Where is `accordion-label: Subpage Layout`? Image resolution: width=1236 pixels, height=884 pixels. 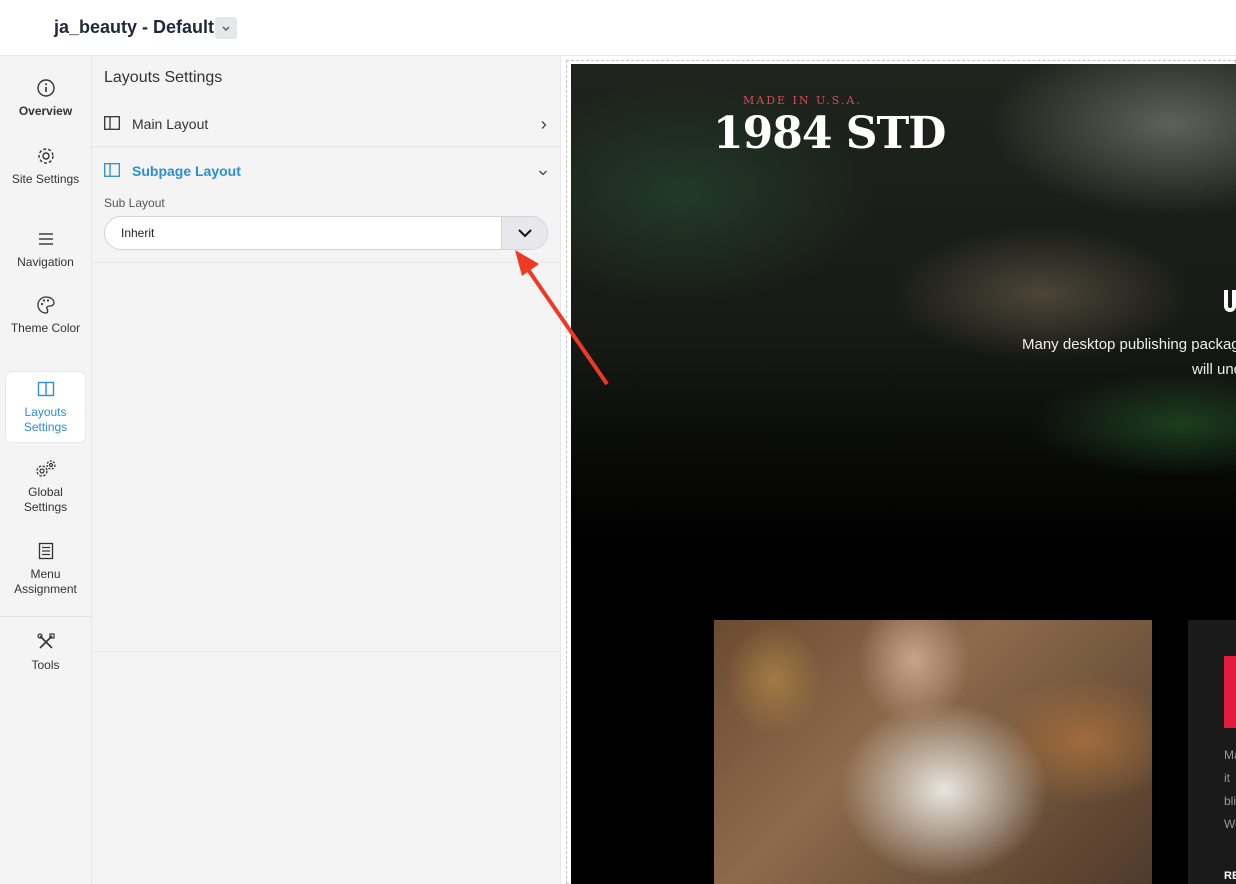 accordion-label: Subpage Layout is located at coordinates (186, 171).